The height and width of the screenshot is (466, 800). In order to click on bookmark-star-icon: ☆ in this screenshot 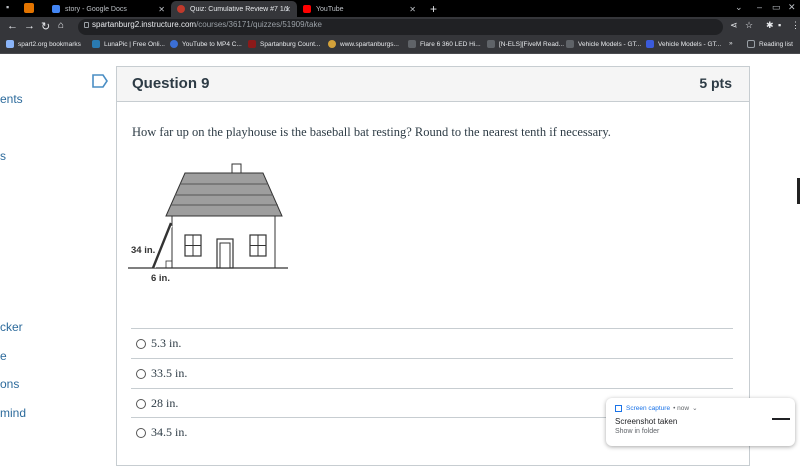, I will do `click(749, 25)`.